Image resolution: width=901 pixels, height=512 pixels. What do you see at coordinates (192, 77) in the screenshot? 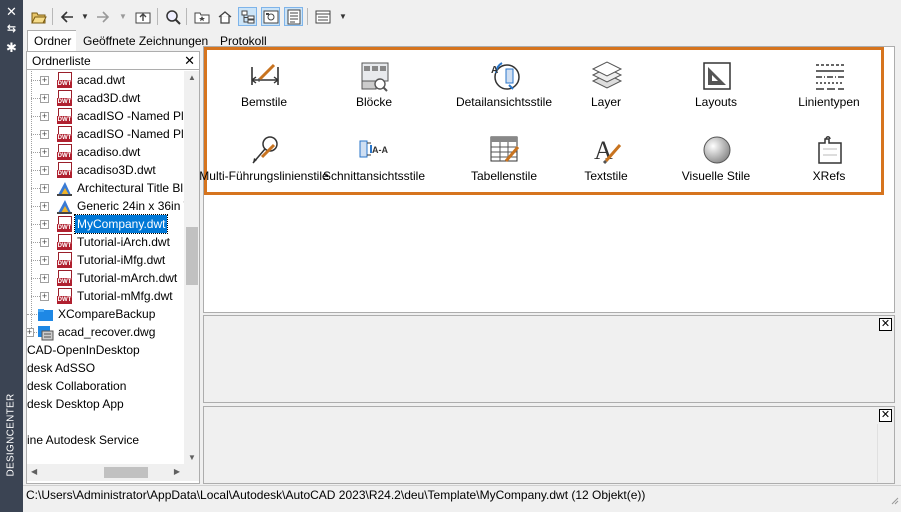
I see `scroll-up-icon: ▲` at bounding box center [192, 77].